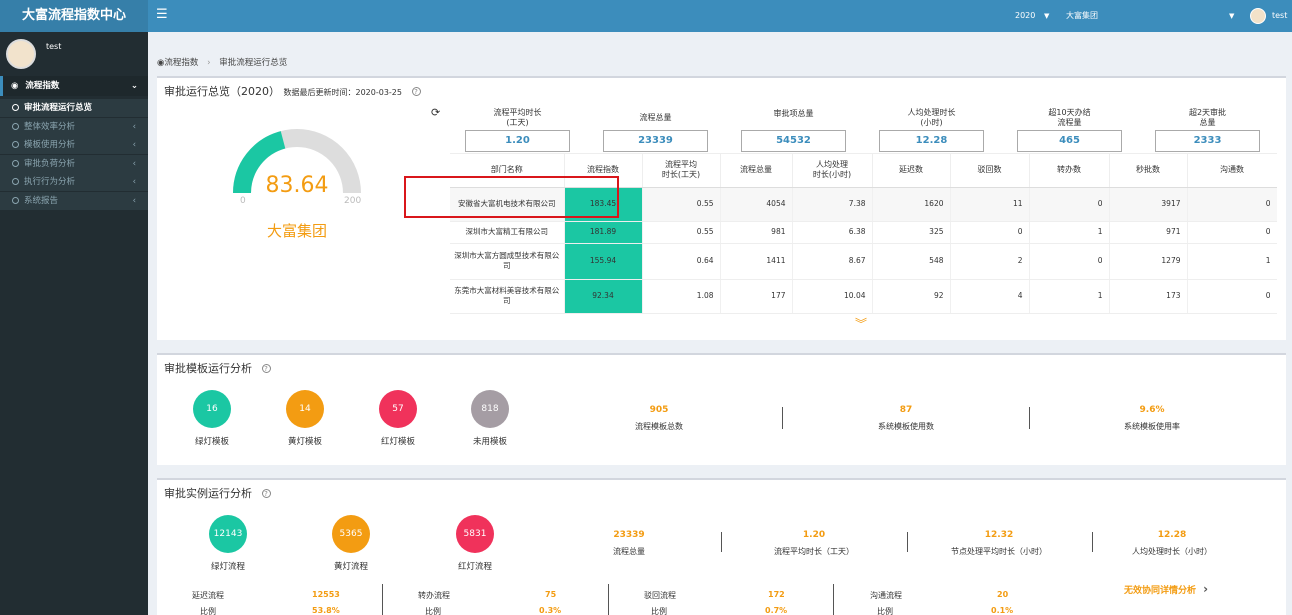 This screenshot has width=1292, height=615. I want to click on stat-label-total-items: 审批项总量, so click(793, 113).